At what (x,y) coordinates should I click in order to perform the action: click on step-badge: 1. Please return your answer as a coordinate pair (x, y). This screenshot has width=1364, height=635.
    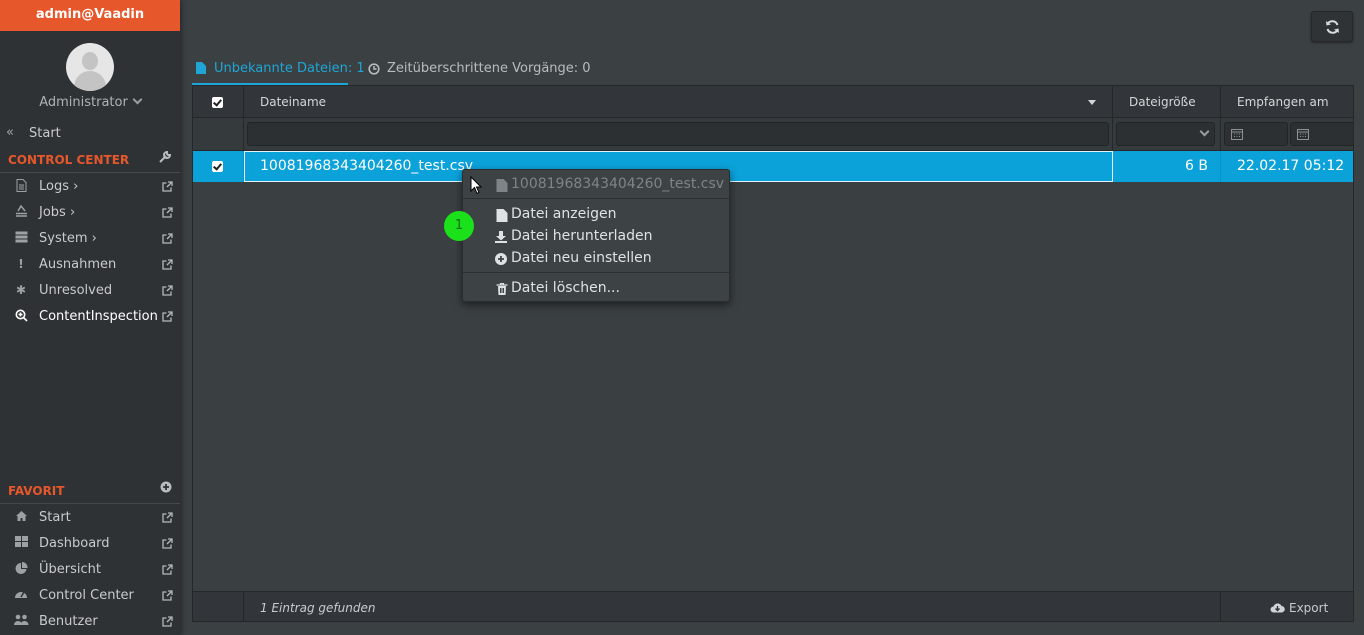
    Looking at the image, I should click on (459, 226).